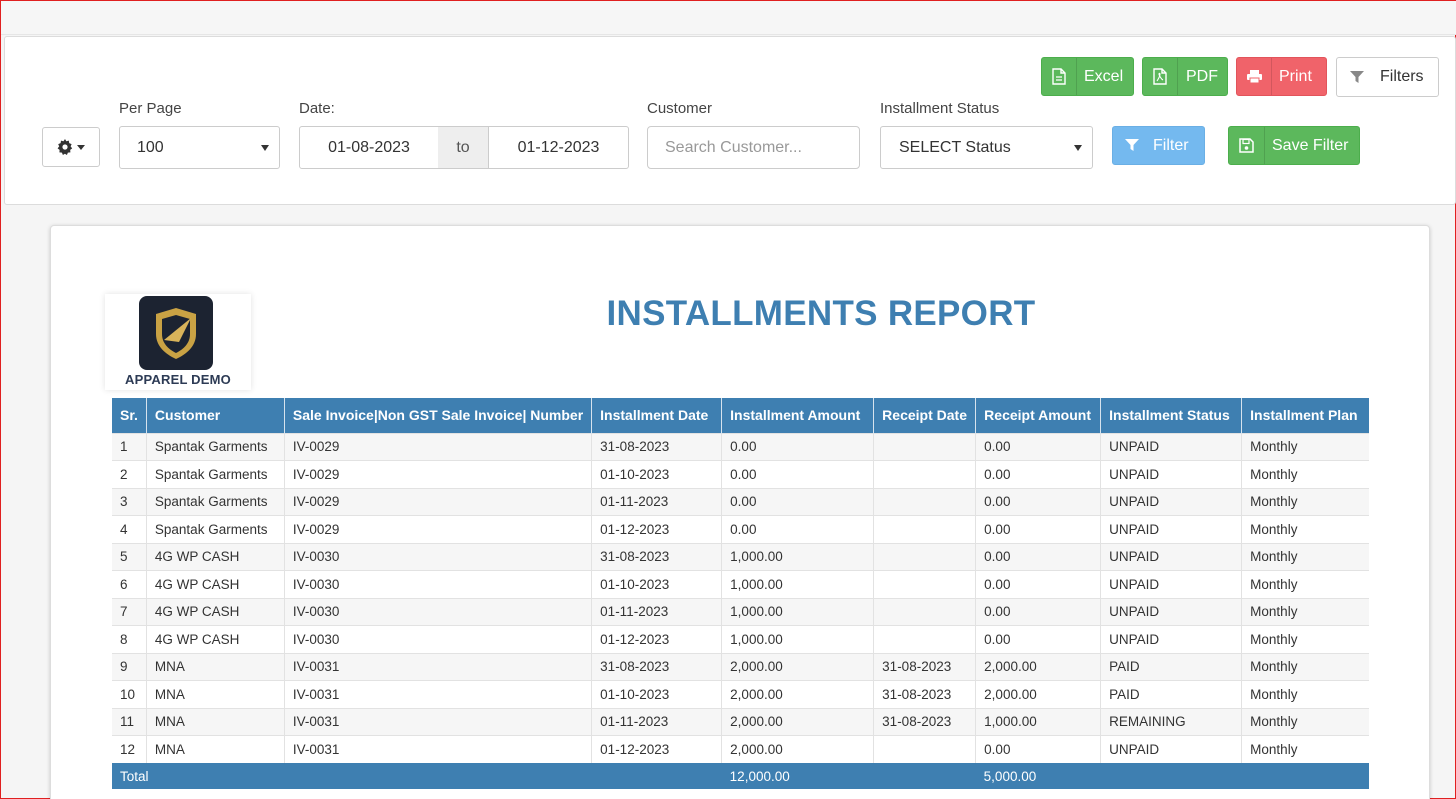 The image size is (1456, 799). Describe the element at coordinates (558, 147) in the screenshot. I see `date-to-input: 01-12-2023` at that location.